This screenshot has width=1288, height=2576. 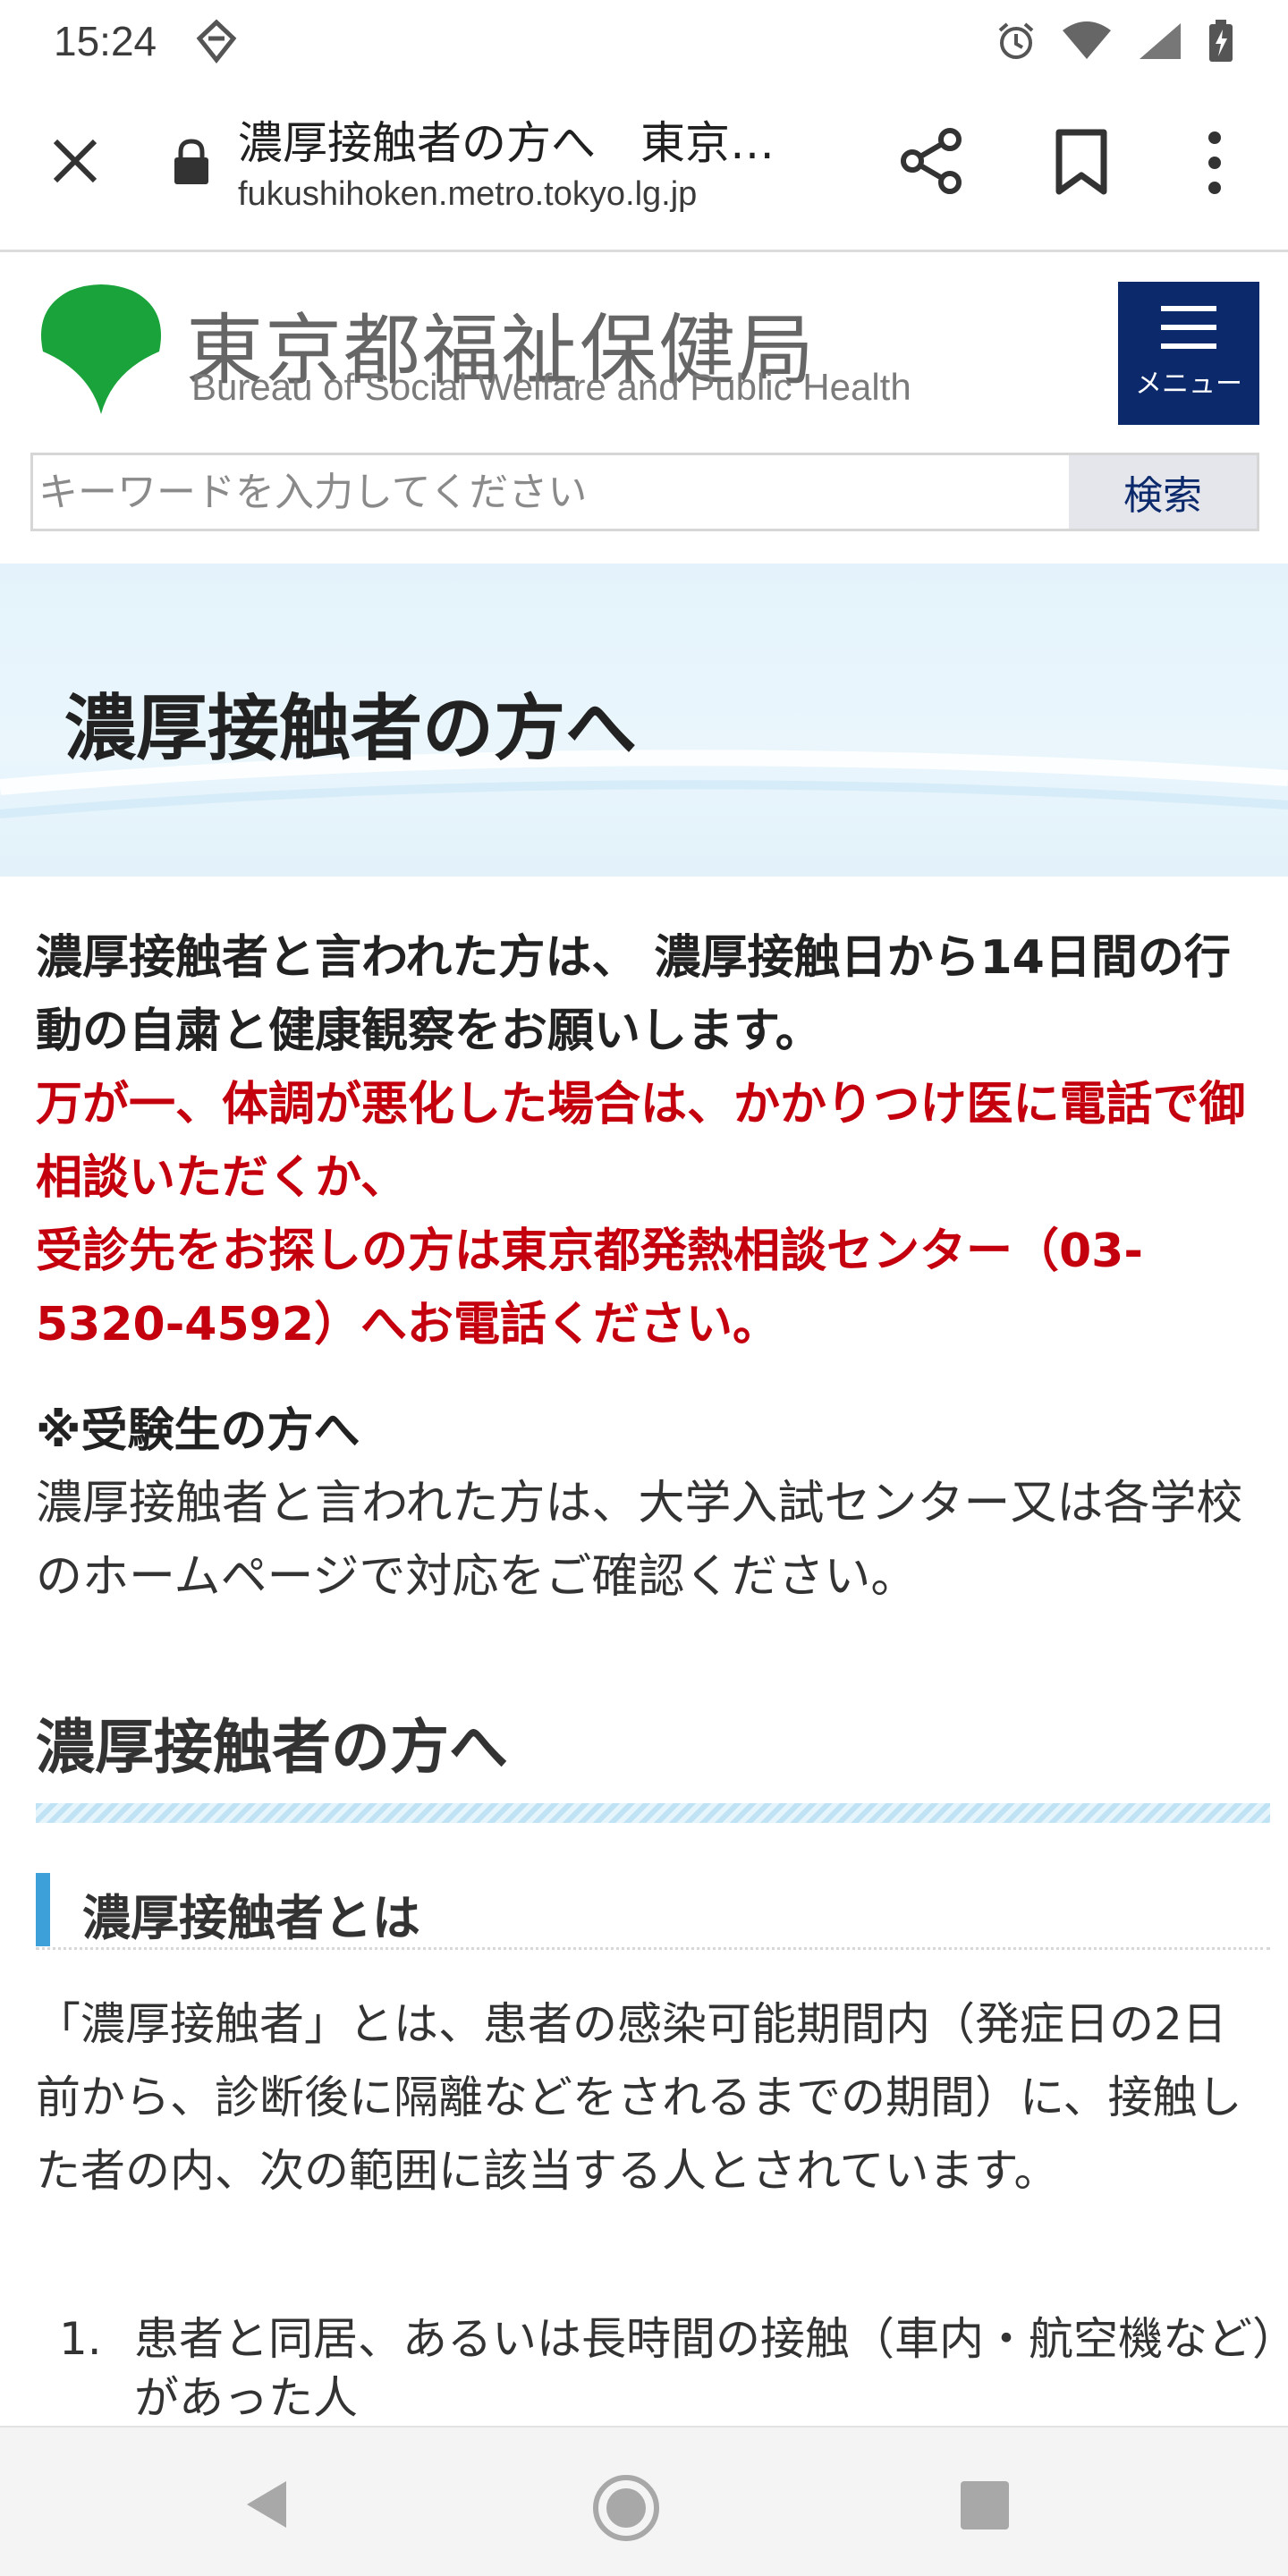 What do you see at coordinates (641, 1141) in the screenshot?
I see `intro-warning-1: 万が一、体調が悪化した場合は、かかりつけ医に電話で御相談いただくか、` at bounding box center [641, 1141].